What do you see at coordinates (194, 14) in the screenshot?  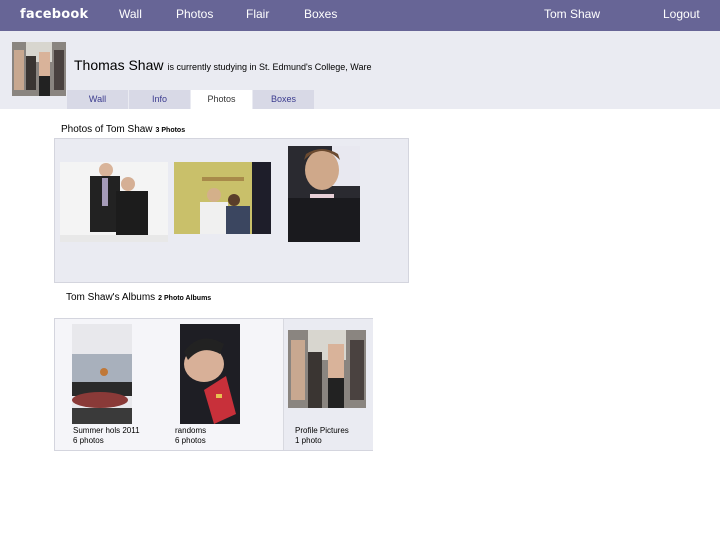 I see `nav-photos: Photos` at bounding box center [194, 14].